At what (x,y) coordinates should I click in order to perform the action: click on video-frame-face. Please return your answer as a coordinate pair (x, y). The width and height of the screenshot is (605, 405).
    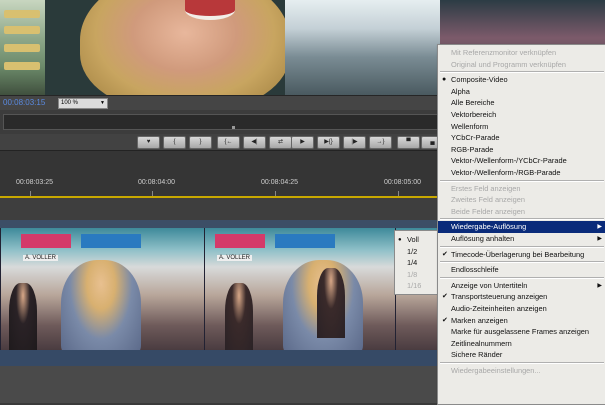
    Looking at the image, I should click on (185, 47).